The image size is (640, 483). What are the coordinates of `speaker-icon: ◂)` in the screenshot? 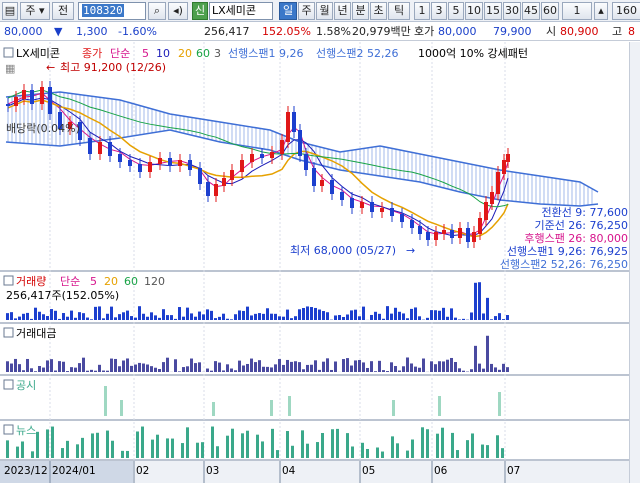 It's located at (178, 11).